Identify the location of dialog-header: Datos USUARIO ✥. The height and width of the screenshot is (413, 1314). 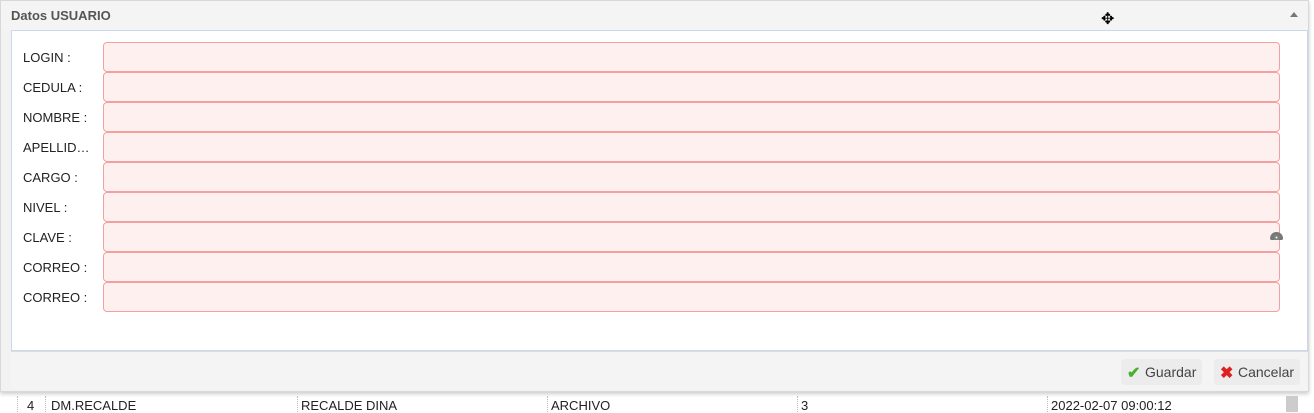
(654, 16).